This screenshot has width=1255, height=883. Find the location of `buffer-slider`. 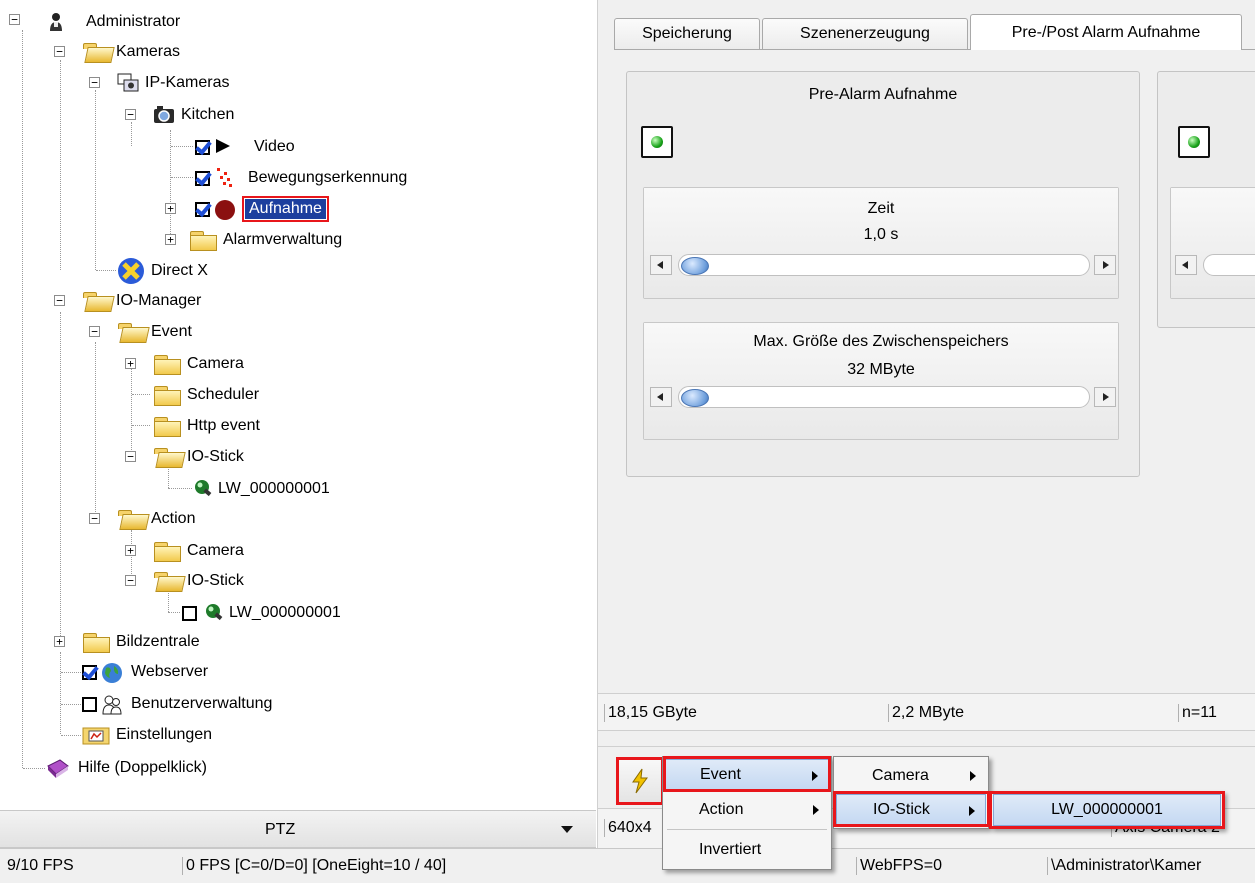

buffer-slider is located at coordinates (883, 397).